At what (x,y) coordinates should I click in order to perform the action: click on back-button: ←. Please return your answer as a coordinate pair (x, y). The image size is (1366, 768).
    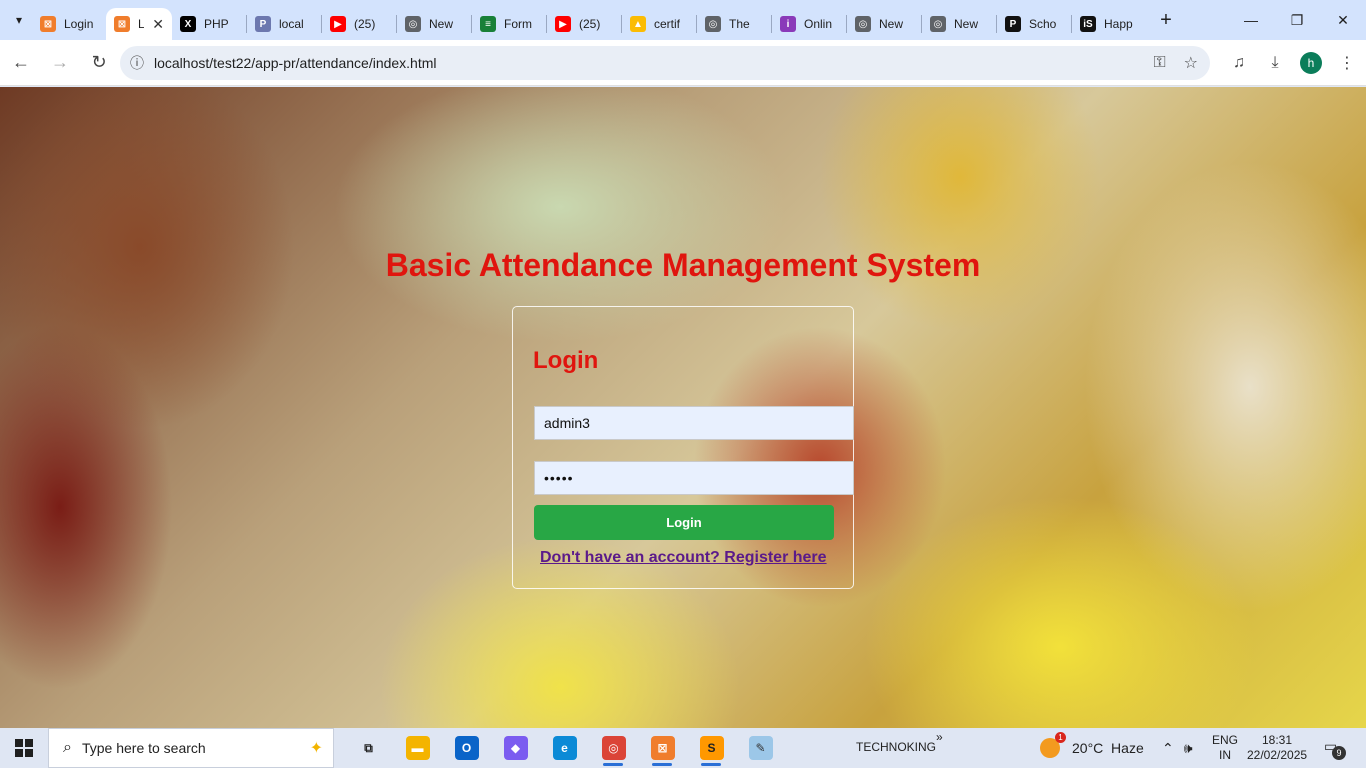
    Looking at the image, I should click on (21, 63).